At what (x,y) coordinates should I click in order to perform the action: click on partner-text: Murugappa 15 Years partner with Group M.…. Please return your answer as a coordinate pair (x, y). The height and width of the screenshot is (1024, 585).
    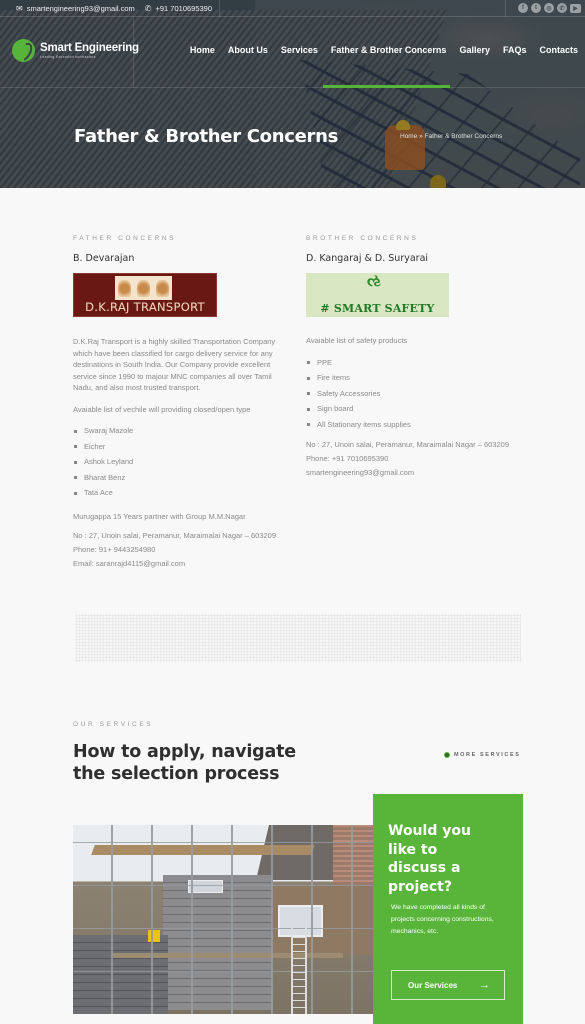
    Looking at the image, I should click on (159, 516).